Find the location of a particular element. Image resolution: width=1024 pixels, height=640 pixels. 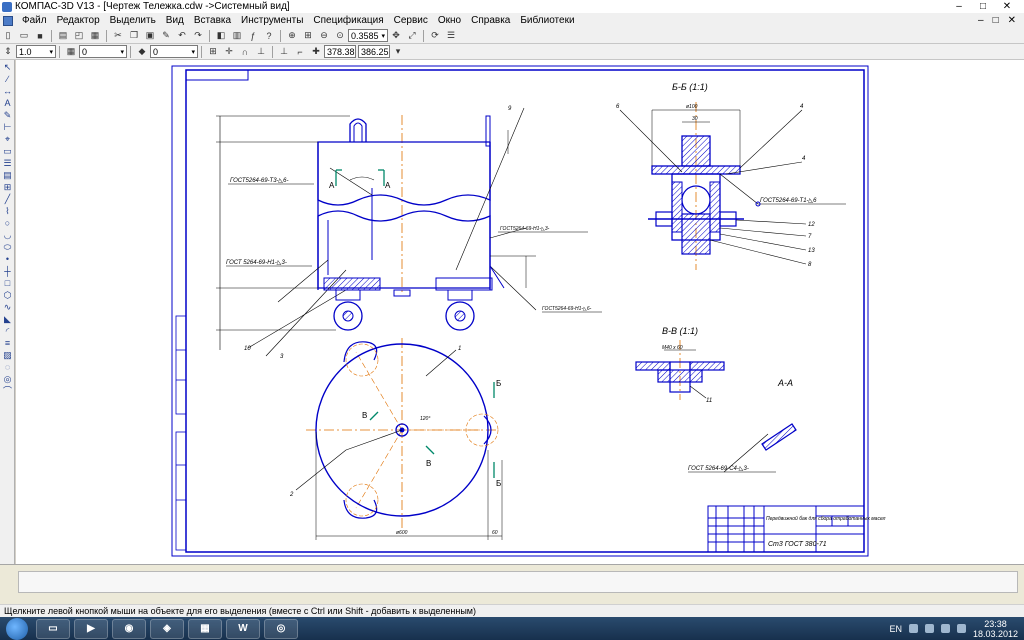

properties-icon: ▦ is located at coordinates (95, 35).